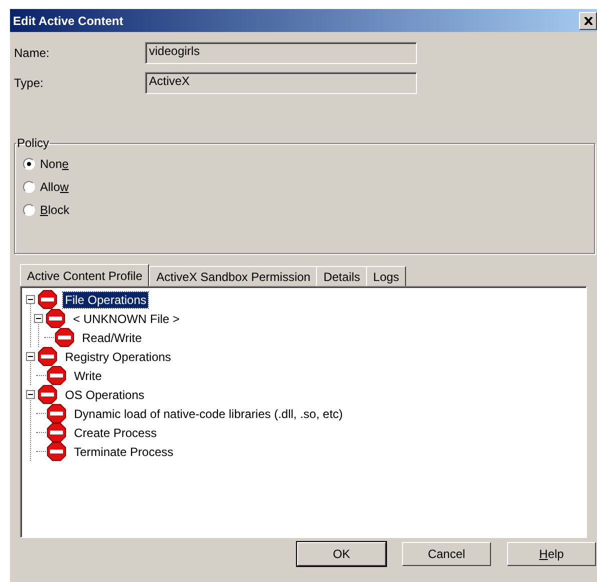  Describe the element at coordinates (32, 53) in the screenshot. I see `field-label: Name:` at that location.